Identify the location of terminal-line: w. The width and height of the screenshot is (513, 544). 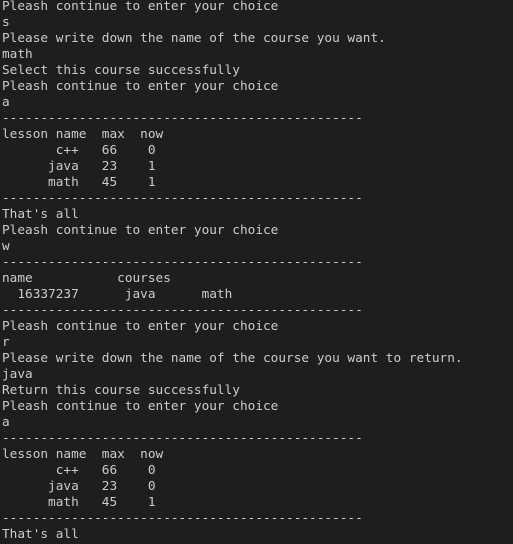
(6, 246).